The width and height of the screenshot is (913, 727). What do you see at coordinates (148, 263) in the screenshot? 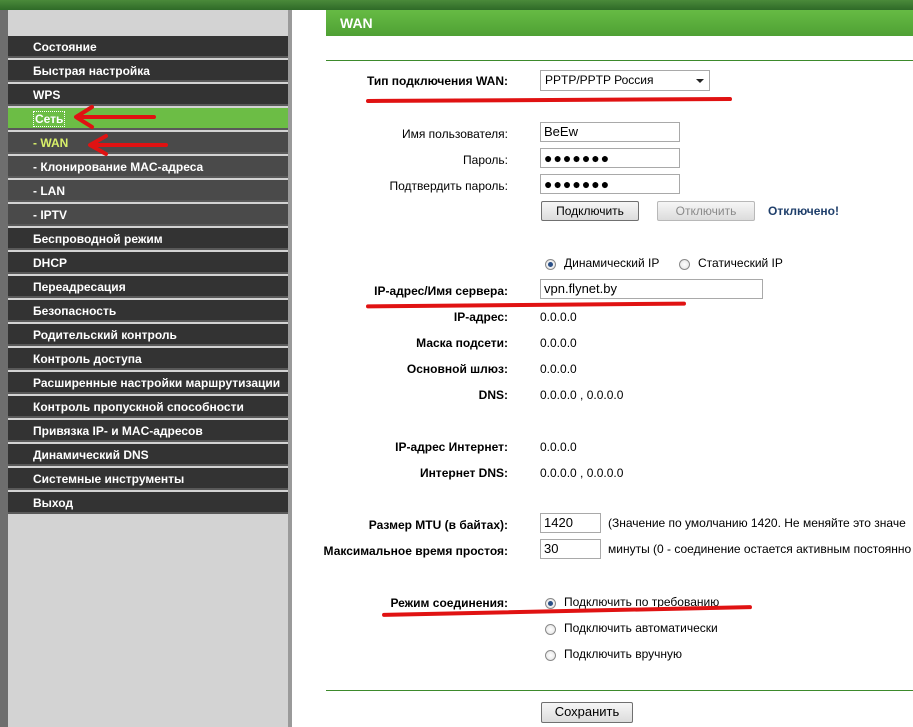
I see `sidebar-item-dhcp: DHCP` at bounding box center [148, 263].